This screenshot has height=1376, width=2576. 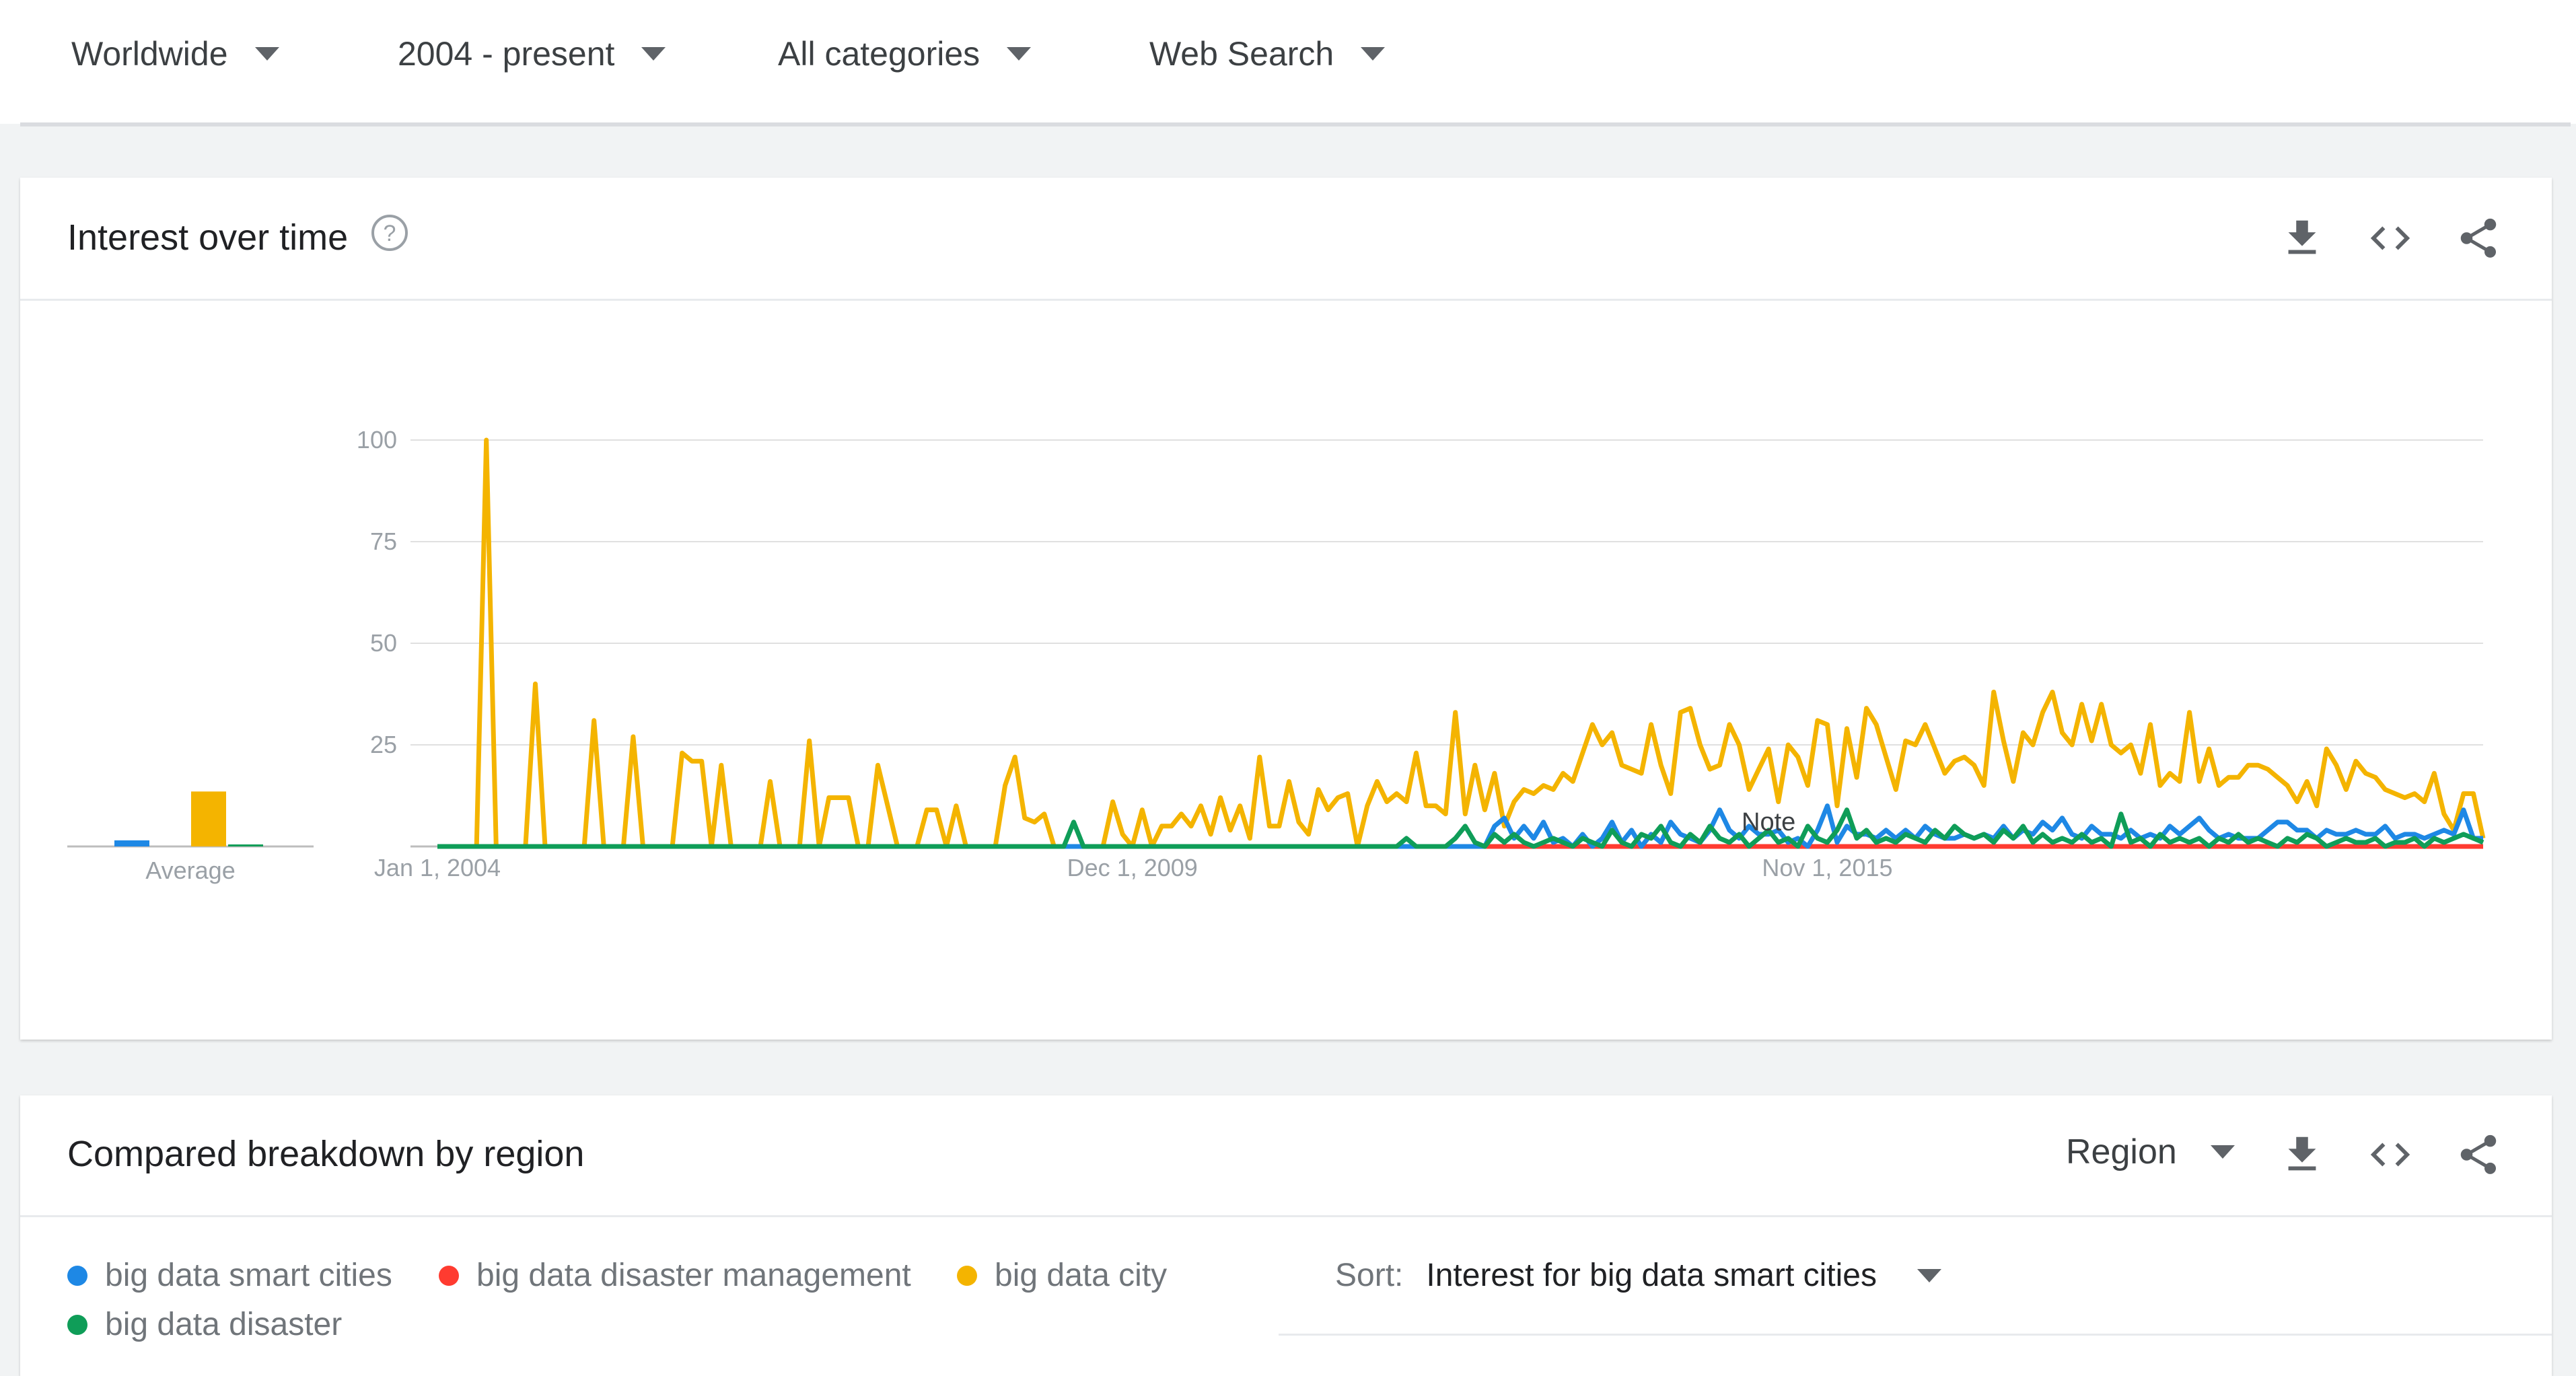 I want to click on sort-dropdown: Sort: Interest for big data smart cities, so click(x=1638, y=1276).